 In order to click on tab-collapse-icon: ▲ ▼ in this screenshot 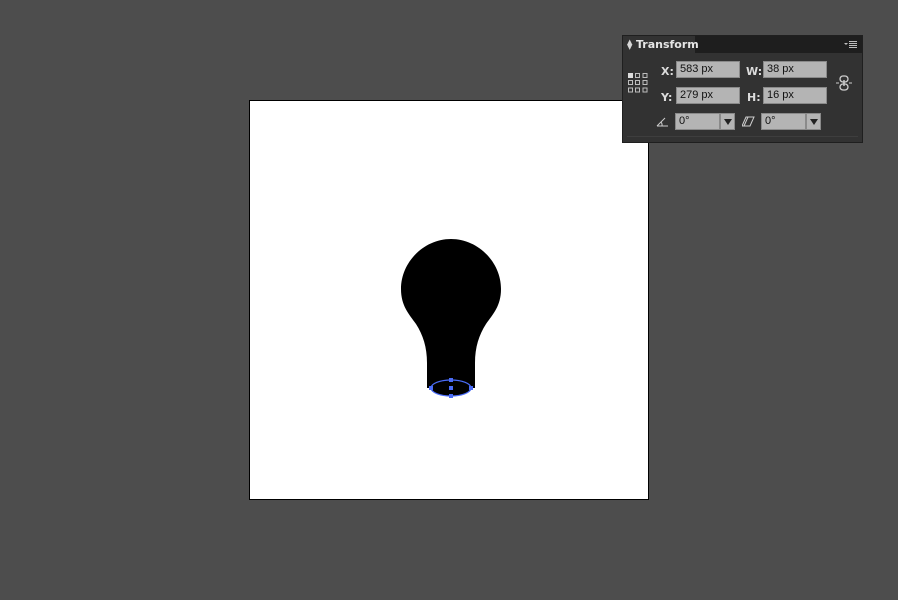, I will do `click(631, 45)`.